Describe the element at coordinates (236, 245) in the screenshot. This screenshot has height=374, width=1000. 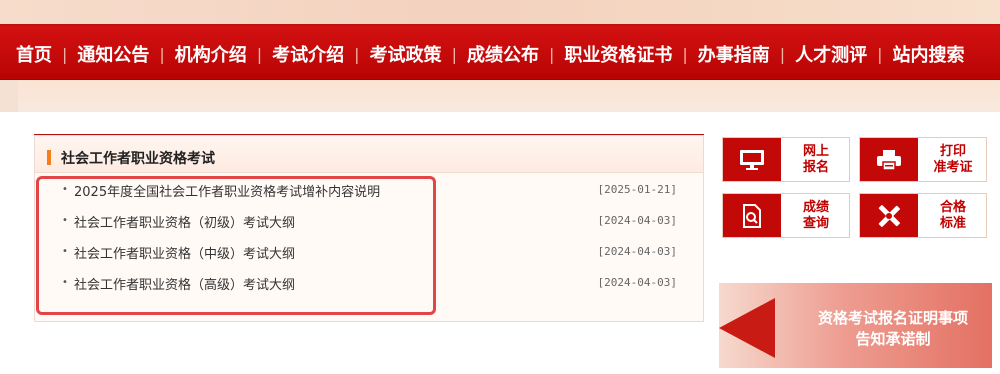
I see `selection-highlight-box` at that location.